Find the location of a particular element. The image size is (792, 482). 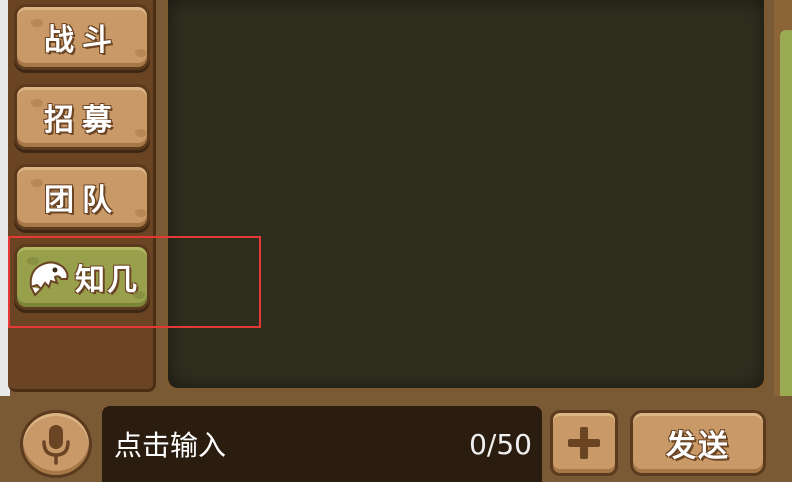

send-button: 发送 is located at coordinates (698, 443).